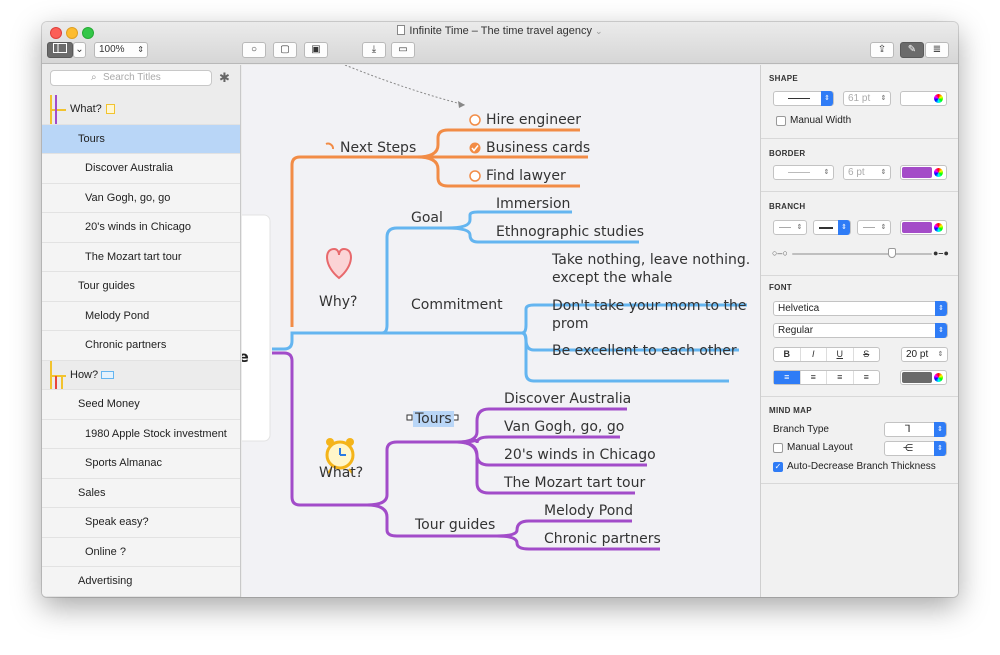 Image resolution: width=1000 pixels, height=655 pixels. Describe the element at coordinates (455, 525) in the screenshot. I see `node-tour-guides: Tour guides` at that location.